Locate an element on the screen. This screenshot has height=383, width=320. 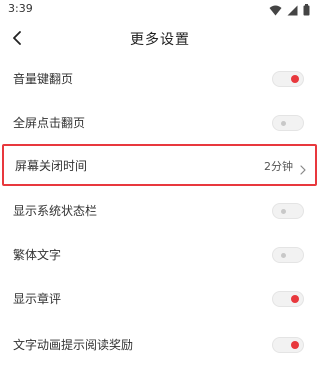
battery-icon is located at coordinates (306, 10).